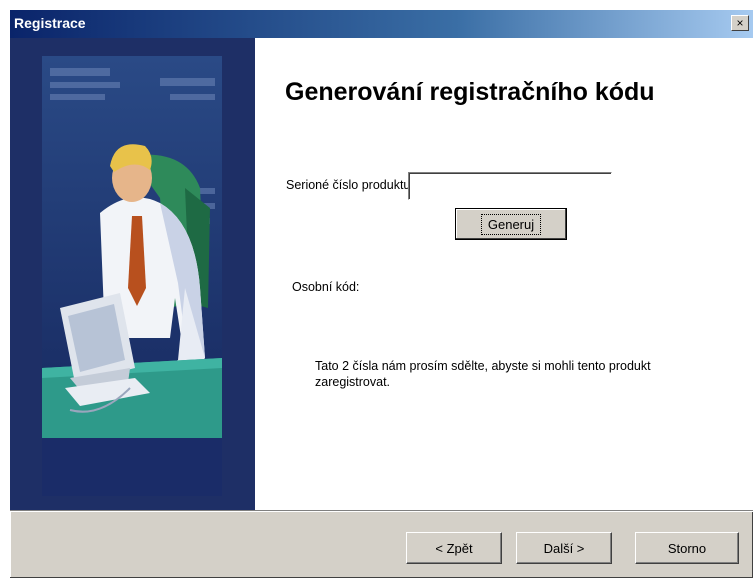  Describe the element at coordinates (510, 186) in the screenshot. I see `serial-number-input` at that location.